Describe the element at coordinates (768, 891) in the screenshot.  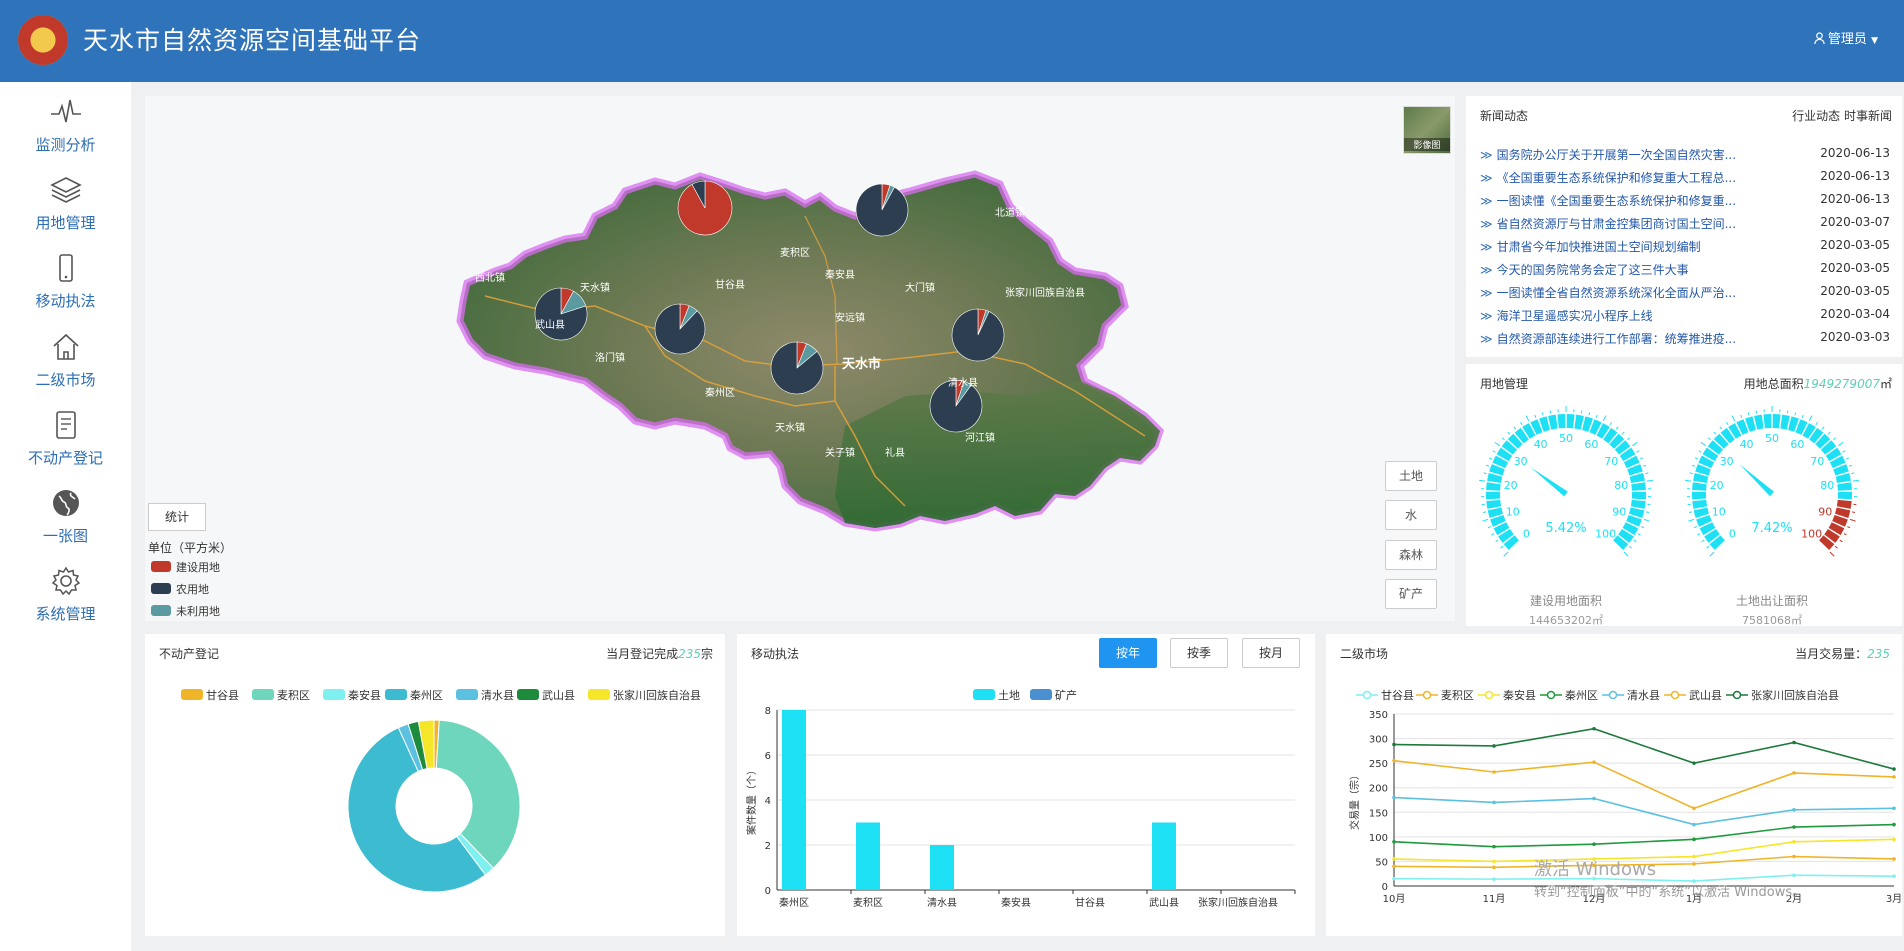
I see `y-tick-label: 0` at that location.